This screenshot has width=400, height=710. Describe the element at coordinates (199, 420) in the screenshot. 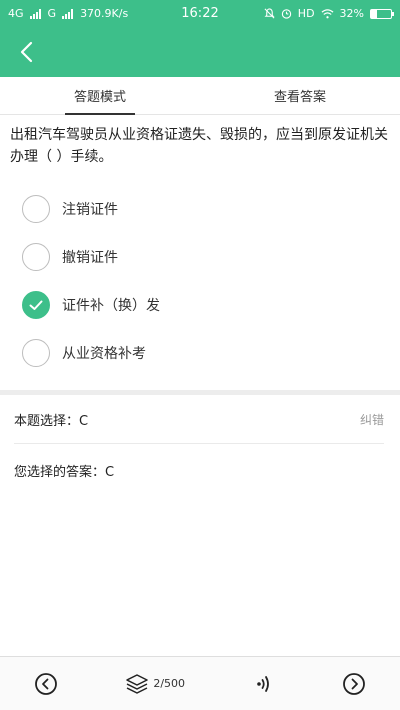

I see `question-selection-row: 本题选择：C 纠错` at that location.